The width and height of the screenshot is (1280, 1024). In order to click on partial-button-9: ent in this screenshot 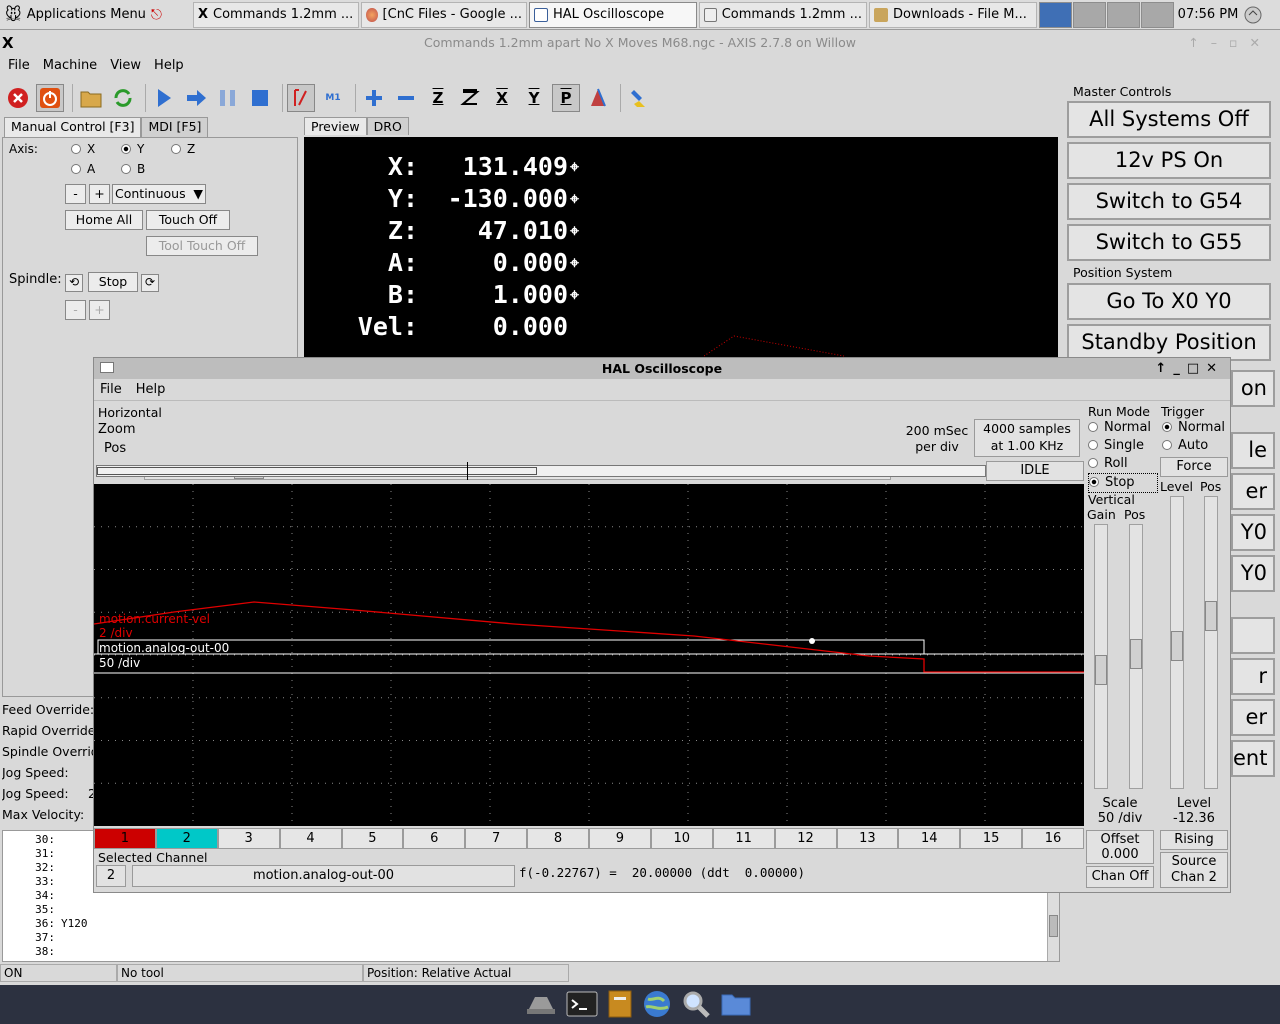, I will do `click(1253, 758)`.